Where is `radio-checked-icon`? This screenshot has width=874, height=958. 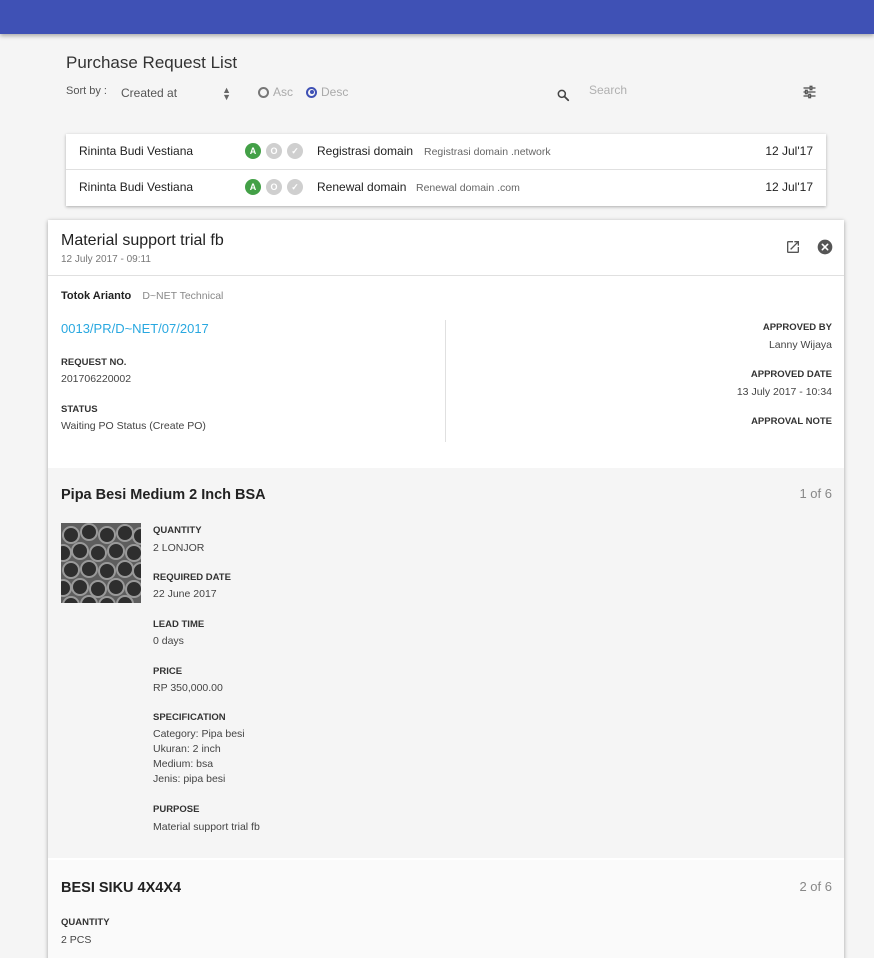 radio-checked-icon is located at coordinates (311, 92).